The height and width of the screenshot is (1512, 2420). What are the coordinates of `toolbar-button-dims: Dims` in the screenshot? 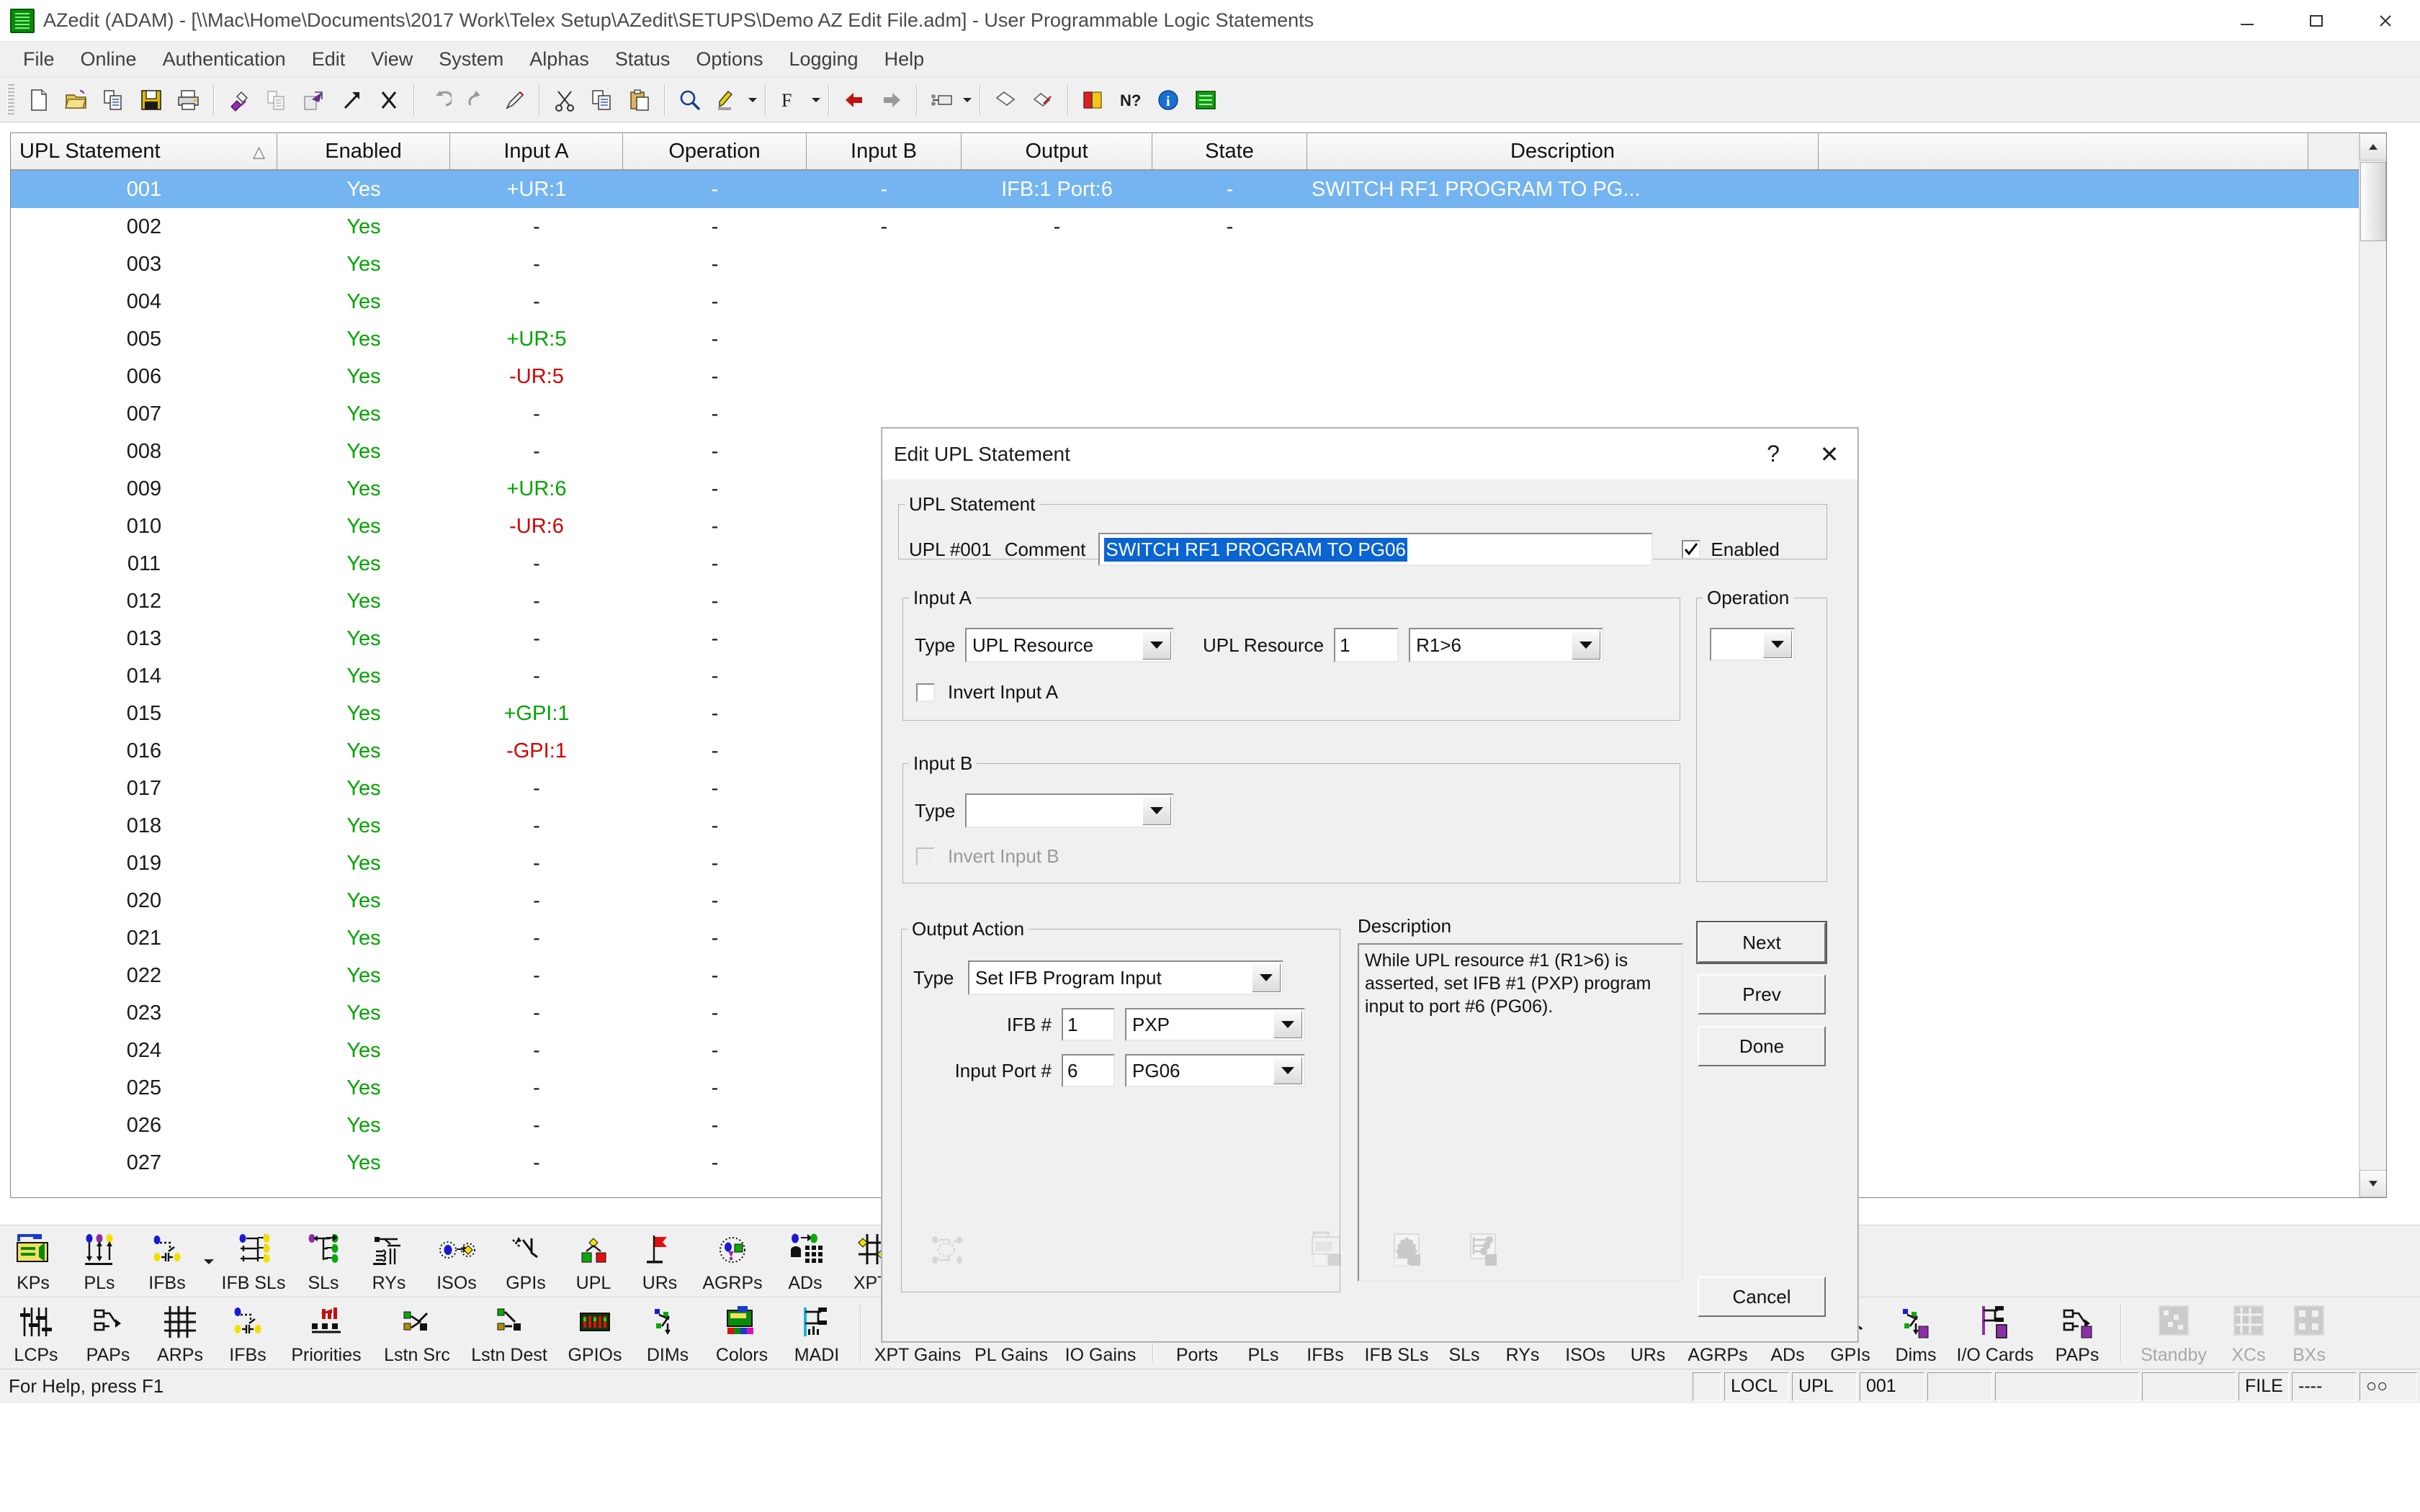 It's located at (1916, 1333).